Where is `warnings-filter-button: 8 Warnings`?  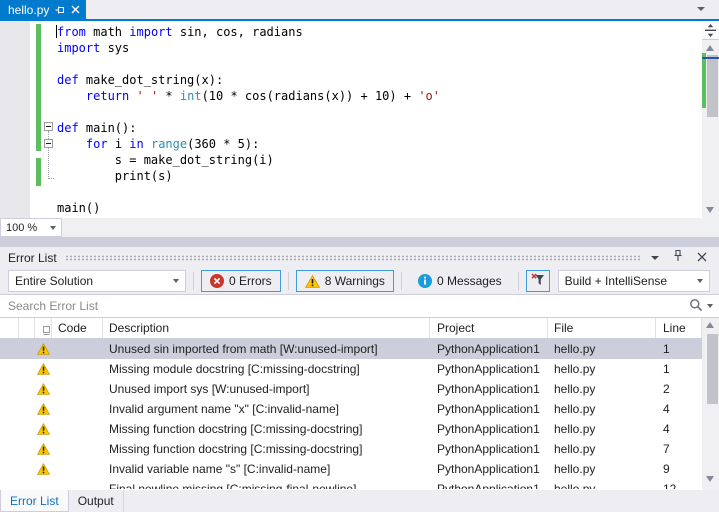
warnings-filter-button: 8 Warnings is located at coordinates (344, 281).